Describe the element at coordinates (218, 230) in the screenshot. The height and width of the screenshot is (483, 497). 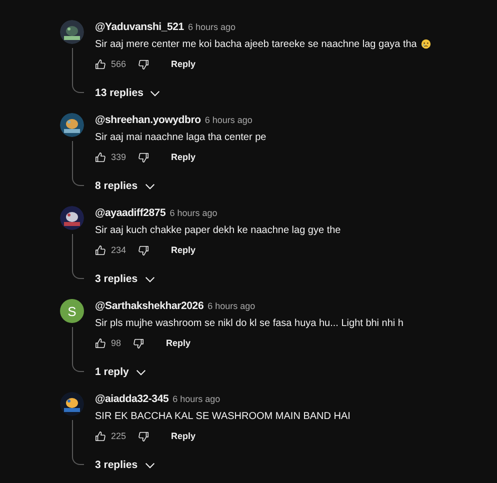
I see `comment-text: Sir aaj kuch chakke paper dekh ke naachne lag gye the` at that location.